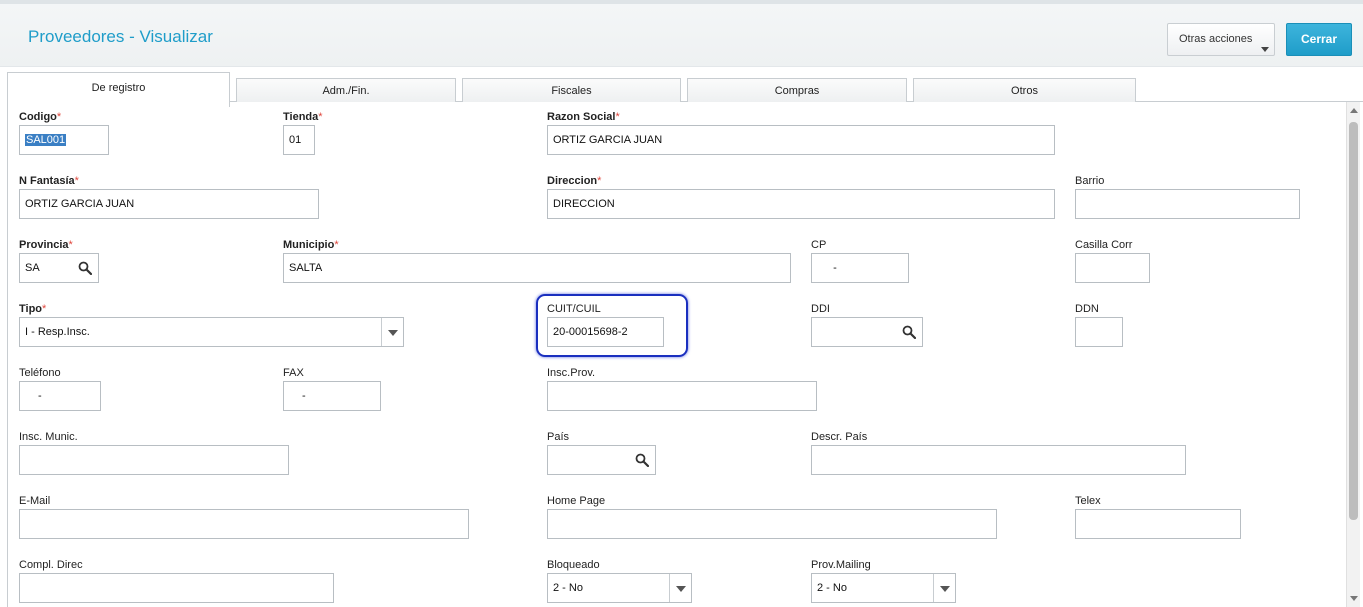 Image resolution: width=1363 pixels, height=607 pixels. What do you see at coordinates (583, 117) in the screenshot?
I see `razon-social-label: Razon Social*` at bounding box center [583, 117].